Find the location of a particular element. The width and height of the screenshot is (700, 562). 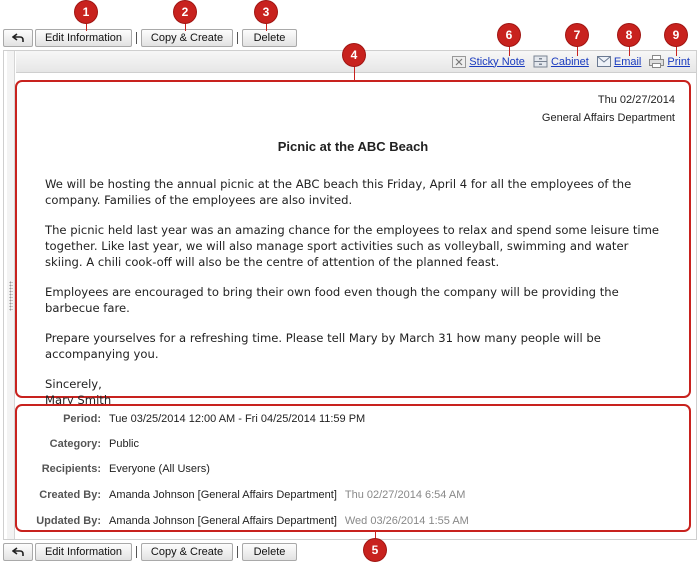

message-department: General Affairs Department is located at coordinates (608, 118).